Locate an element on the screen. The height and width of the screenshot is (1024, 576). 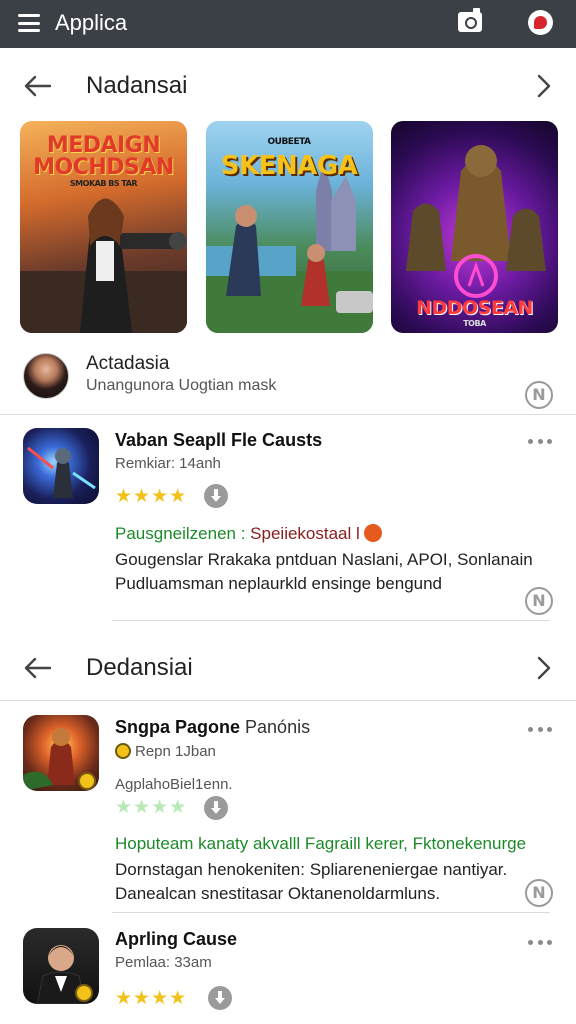
banner-card: MEDAIGN MOCHDSAN SMOKAB BS TAR is located at coordinates (103, 227).